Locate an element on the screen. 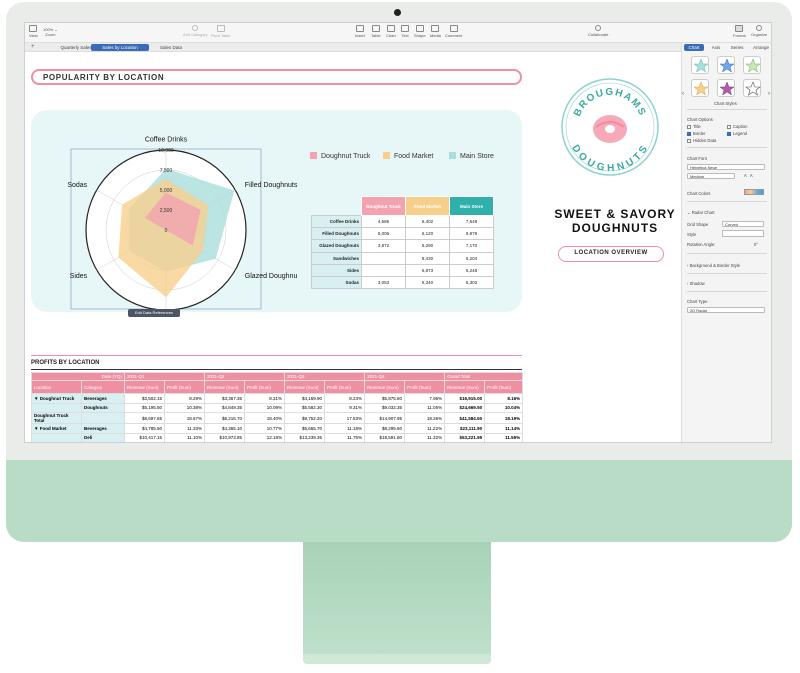 This screenshot has width=800, height=673. pivot-value-cell: $35,707.40 is located at coordinates (465, 443).